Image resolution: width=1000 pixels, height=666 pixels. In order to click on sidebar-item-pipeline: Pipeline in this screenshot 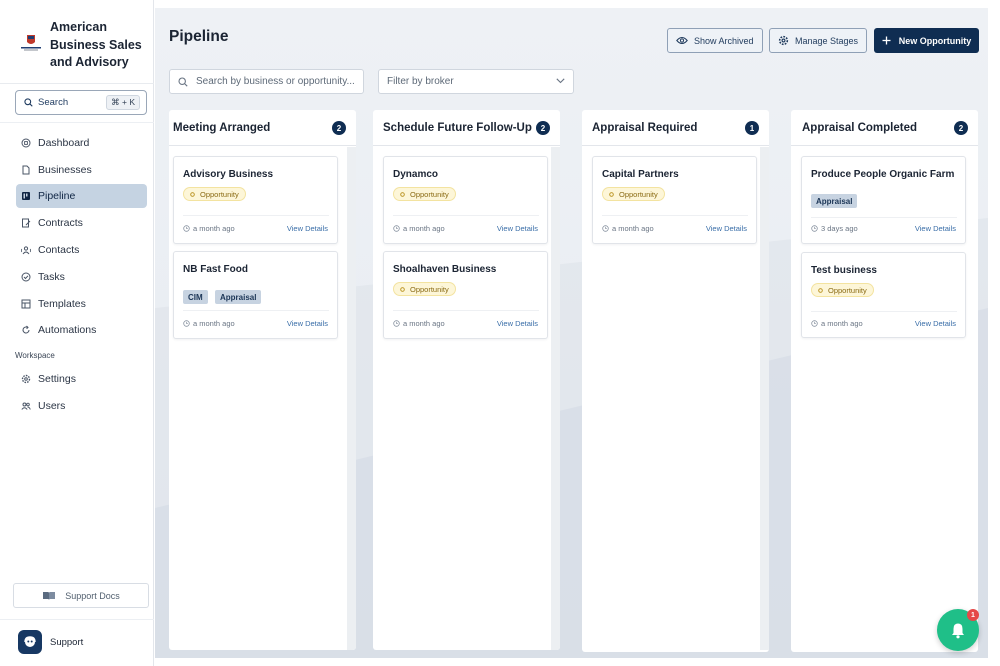, I will do `click(81, 196)`.